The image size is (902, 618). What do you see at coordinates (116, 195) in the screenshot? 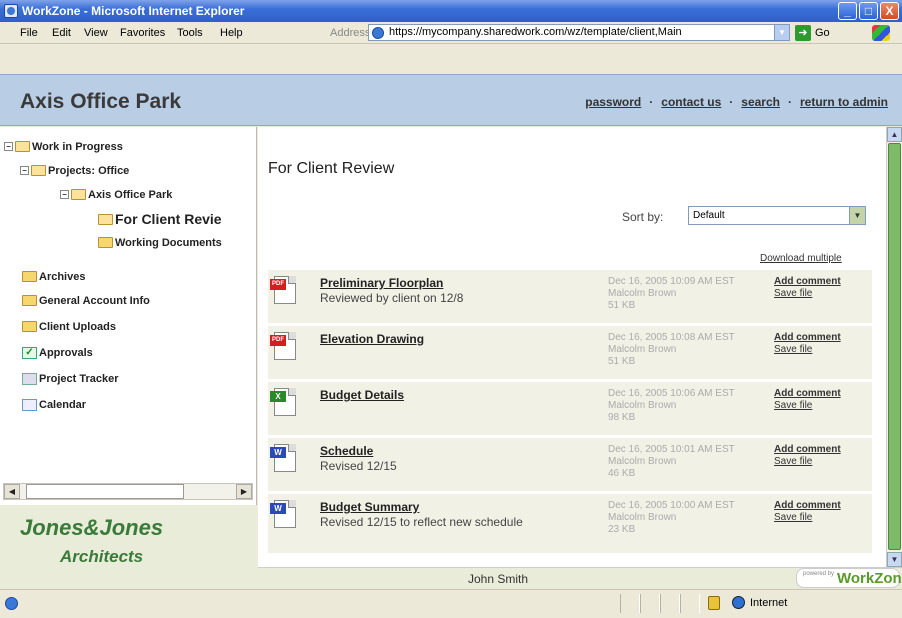
I see `tree-item-axis-office-park: − Axis Office Park` at bounding box center [116, 195].